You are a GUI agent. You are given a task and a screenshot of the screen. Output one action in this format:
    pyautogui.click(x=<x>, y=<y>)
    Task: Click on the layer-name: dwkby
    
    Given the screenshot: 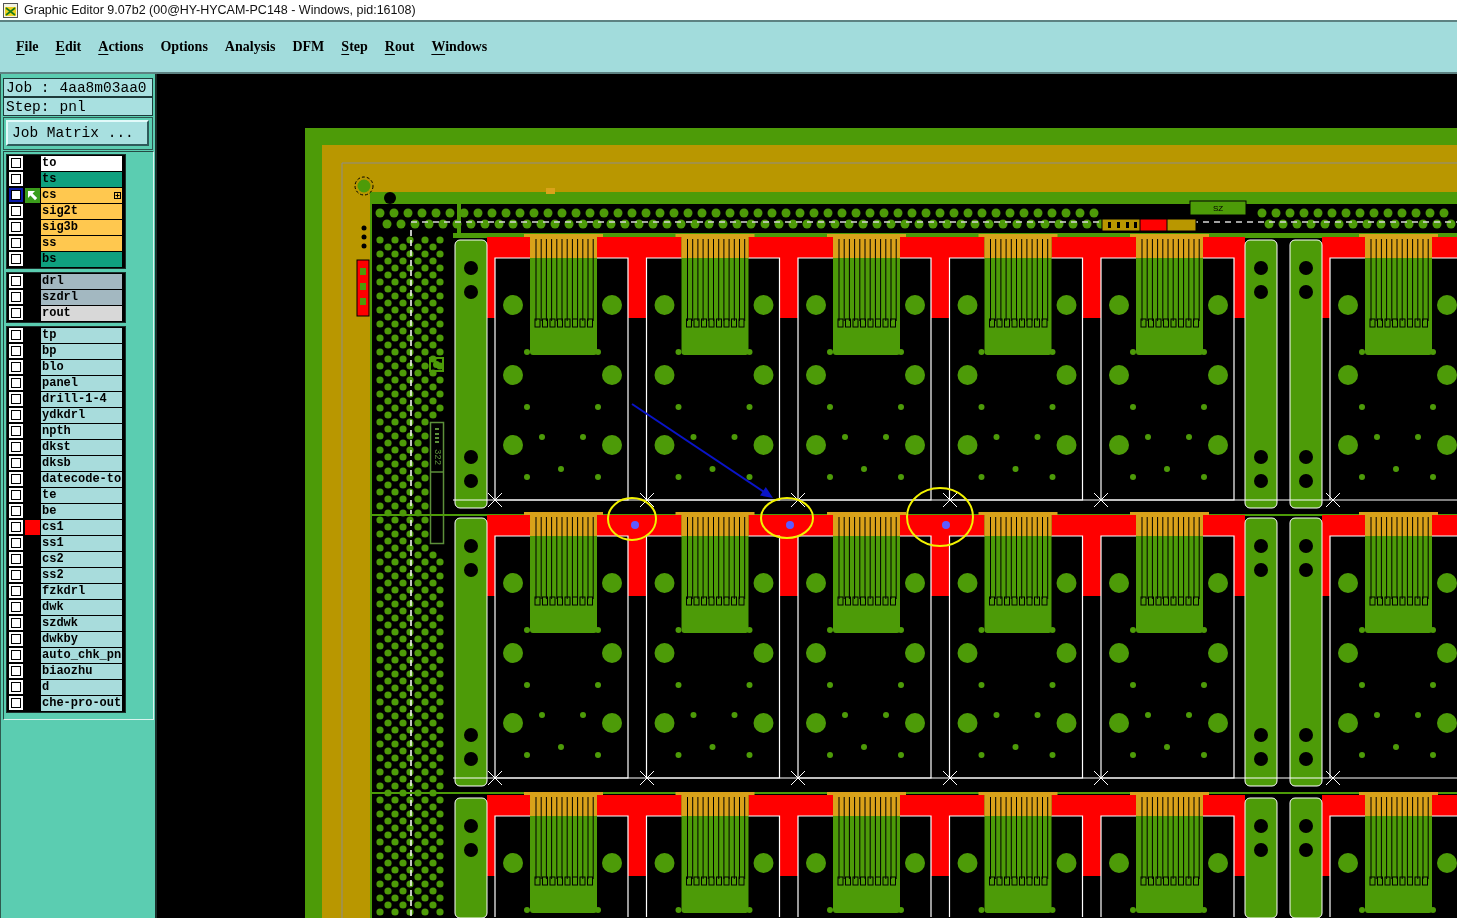 What is the action you would take?
    pyautogui.click(x=81, y=639)
    